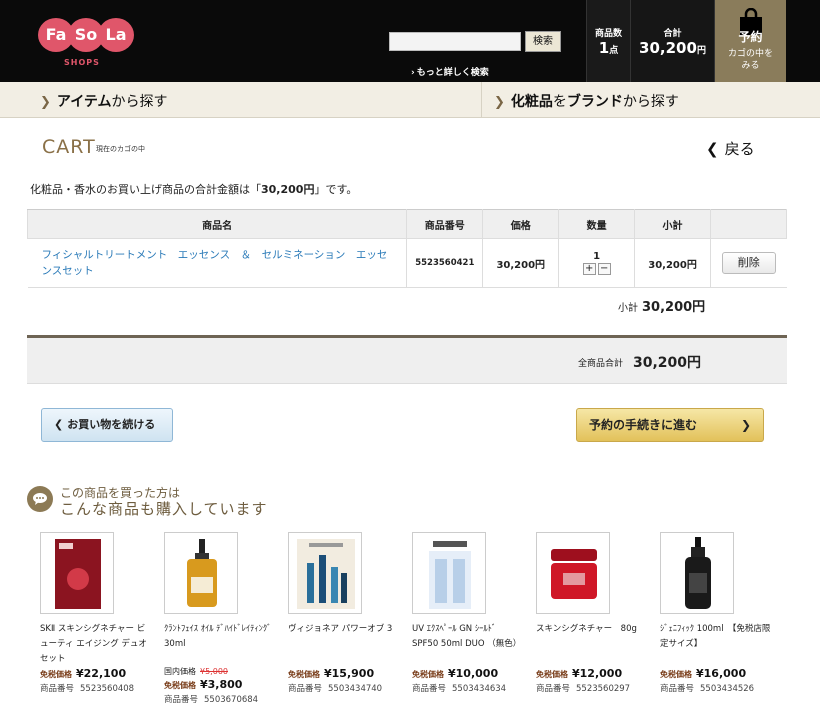 Image resolution: width=820 pixels, height=706 pixels. What do you see at coordinates (335, 689) in the screenshot?
I see `product-code: 商品番号 5503434740` at bounding box center [335, 689].